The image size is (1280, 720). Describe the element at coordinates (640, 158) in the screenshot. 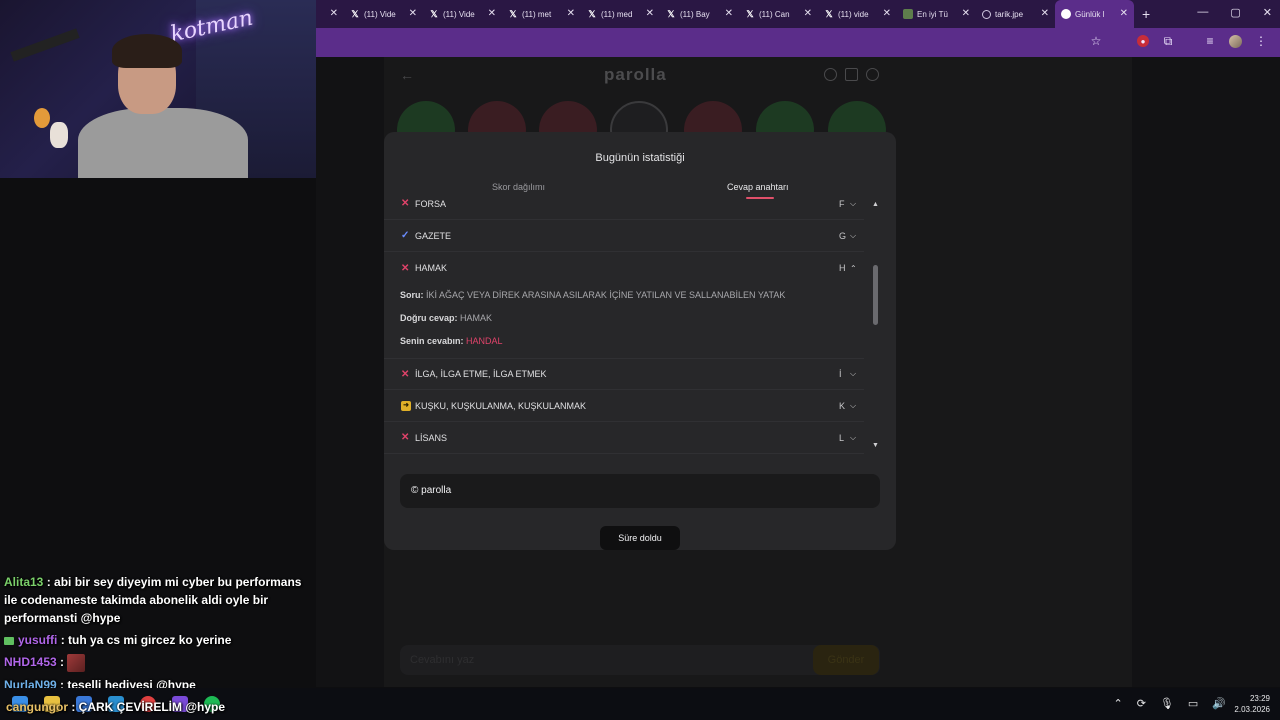

I see `modal-title: Bugünün istatistiği` at that location.